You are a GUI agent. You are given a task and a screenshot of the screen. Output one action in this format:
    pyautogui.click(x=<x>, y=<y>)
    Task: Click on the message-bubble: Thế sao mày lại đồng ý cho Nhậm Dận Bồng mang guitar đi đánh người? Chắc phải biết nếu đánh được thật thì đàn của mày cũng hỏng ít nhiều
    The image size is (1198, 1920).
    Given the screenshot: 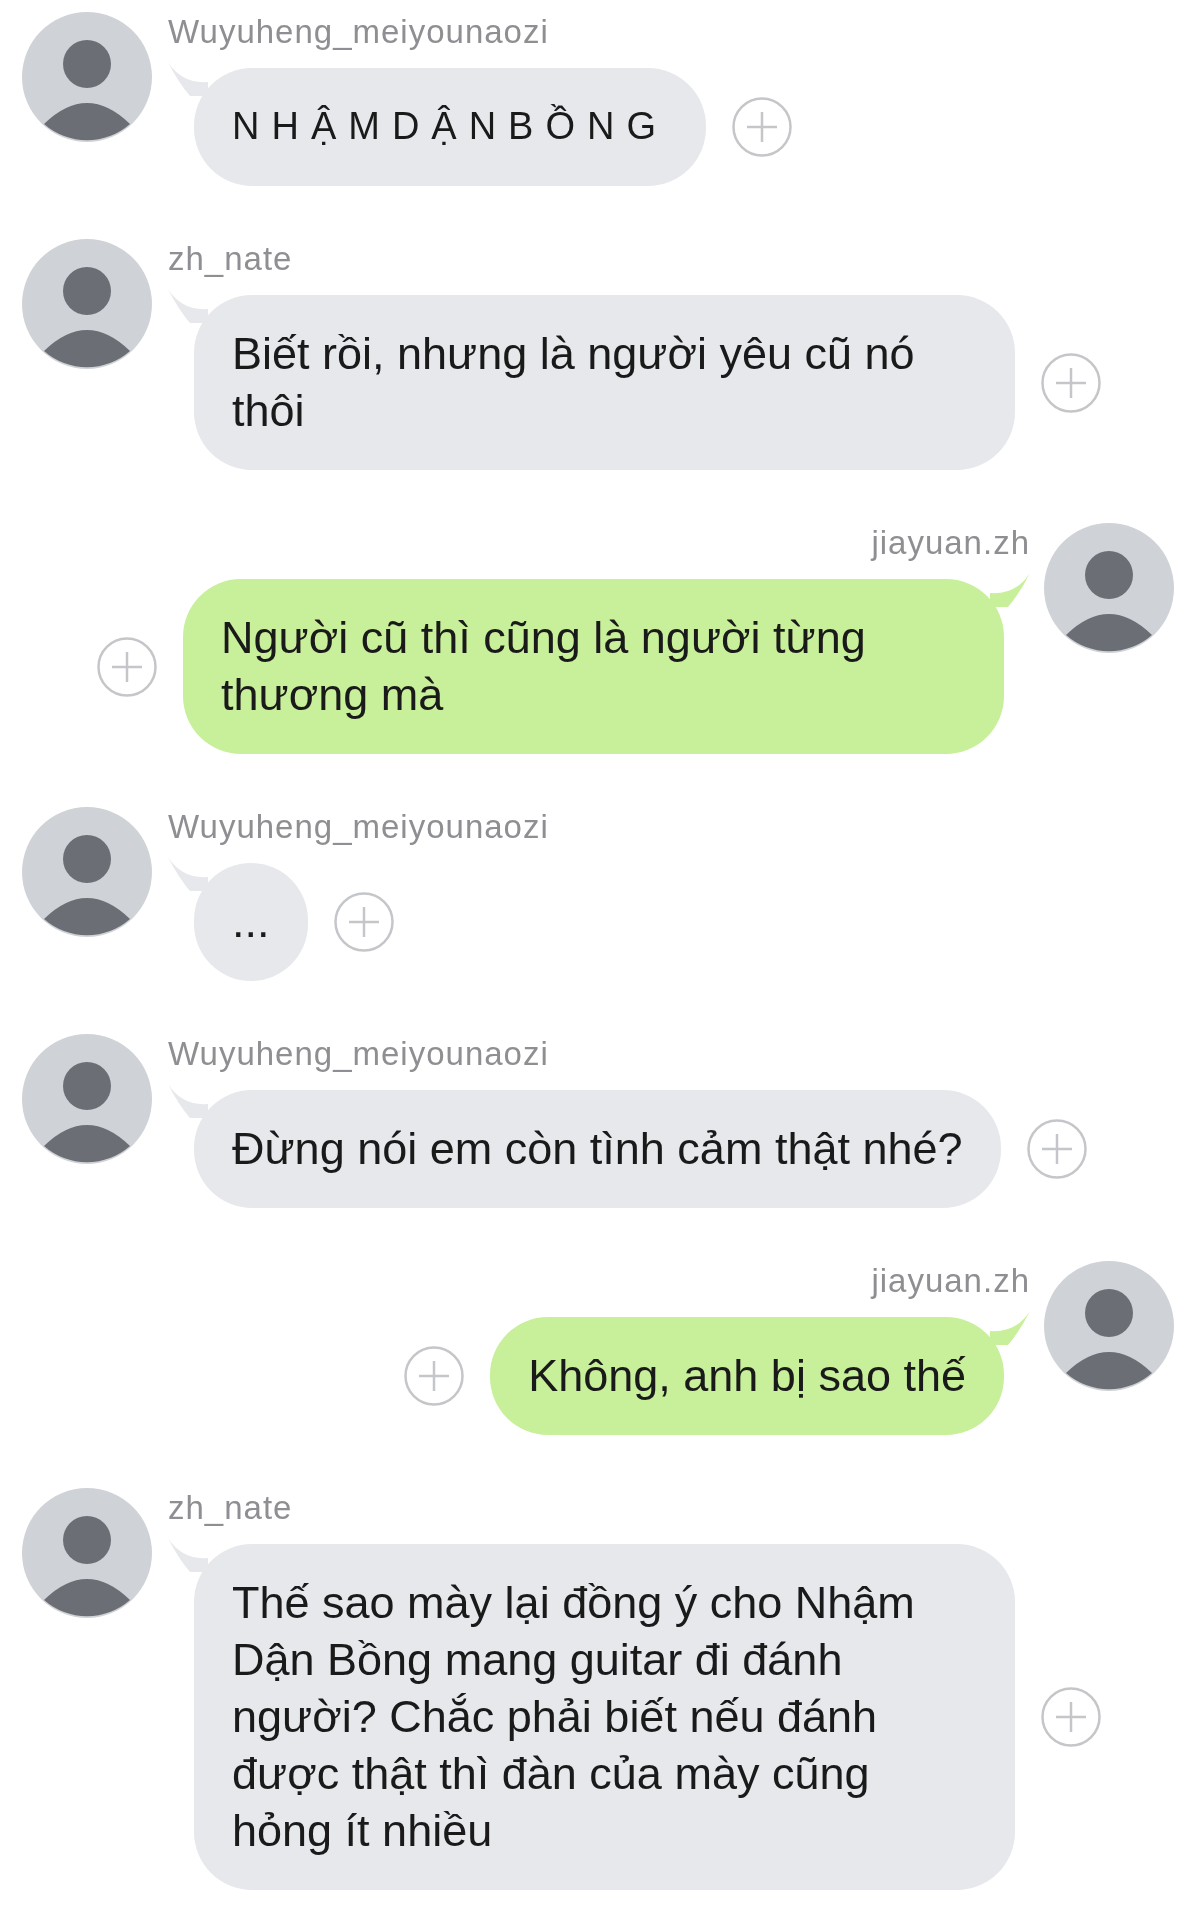 What is the action you would take?
    pyautogui.click(x=604, y=1717)
    